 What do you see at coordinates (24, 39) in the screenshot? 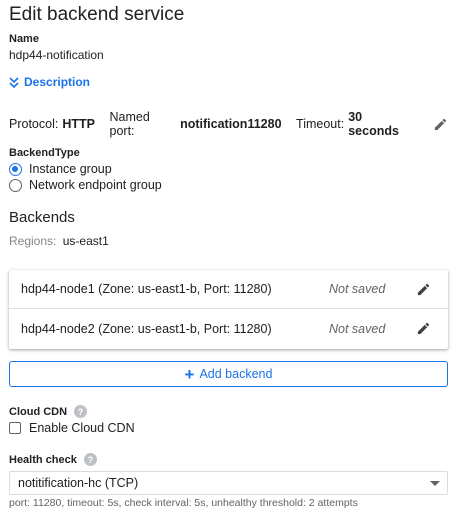
I see `name-label: Name` at bounding box center [24, 39].